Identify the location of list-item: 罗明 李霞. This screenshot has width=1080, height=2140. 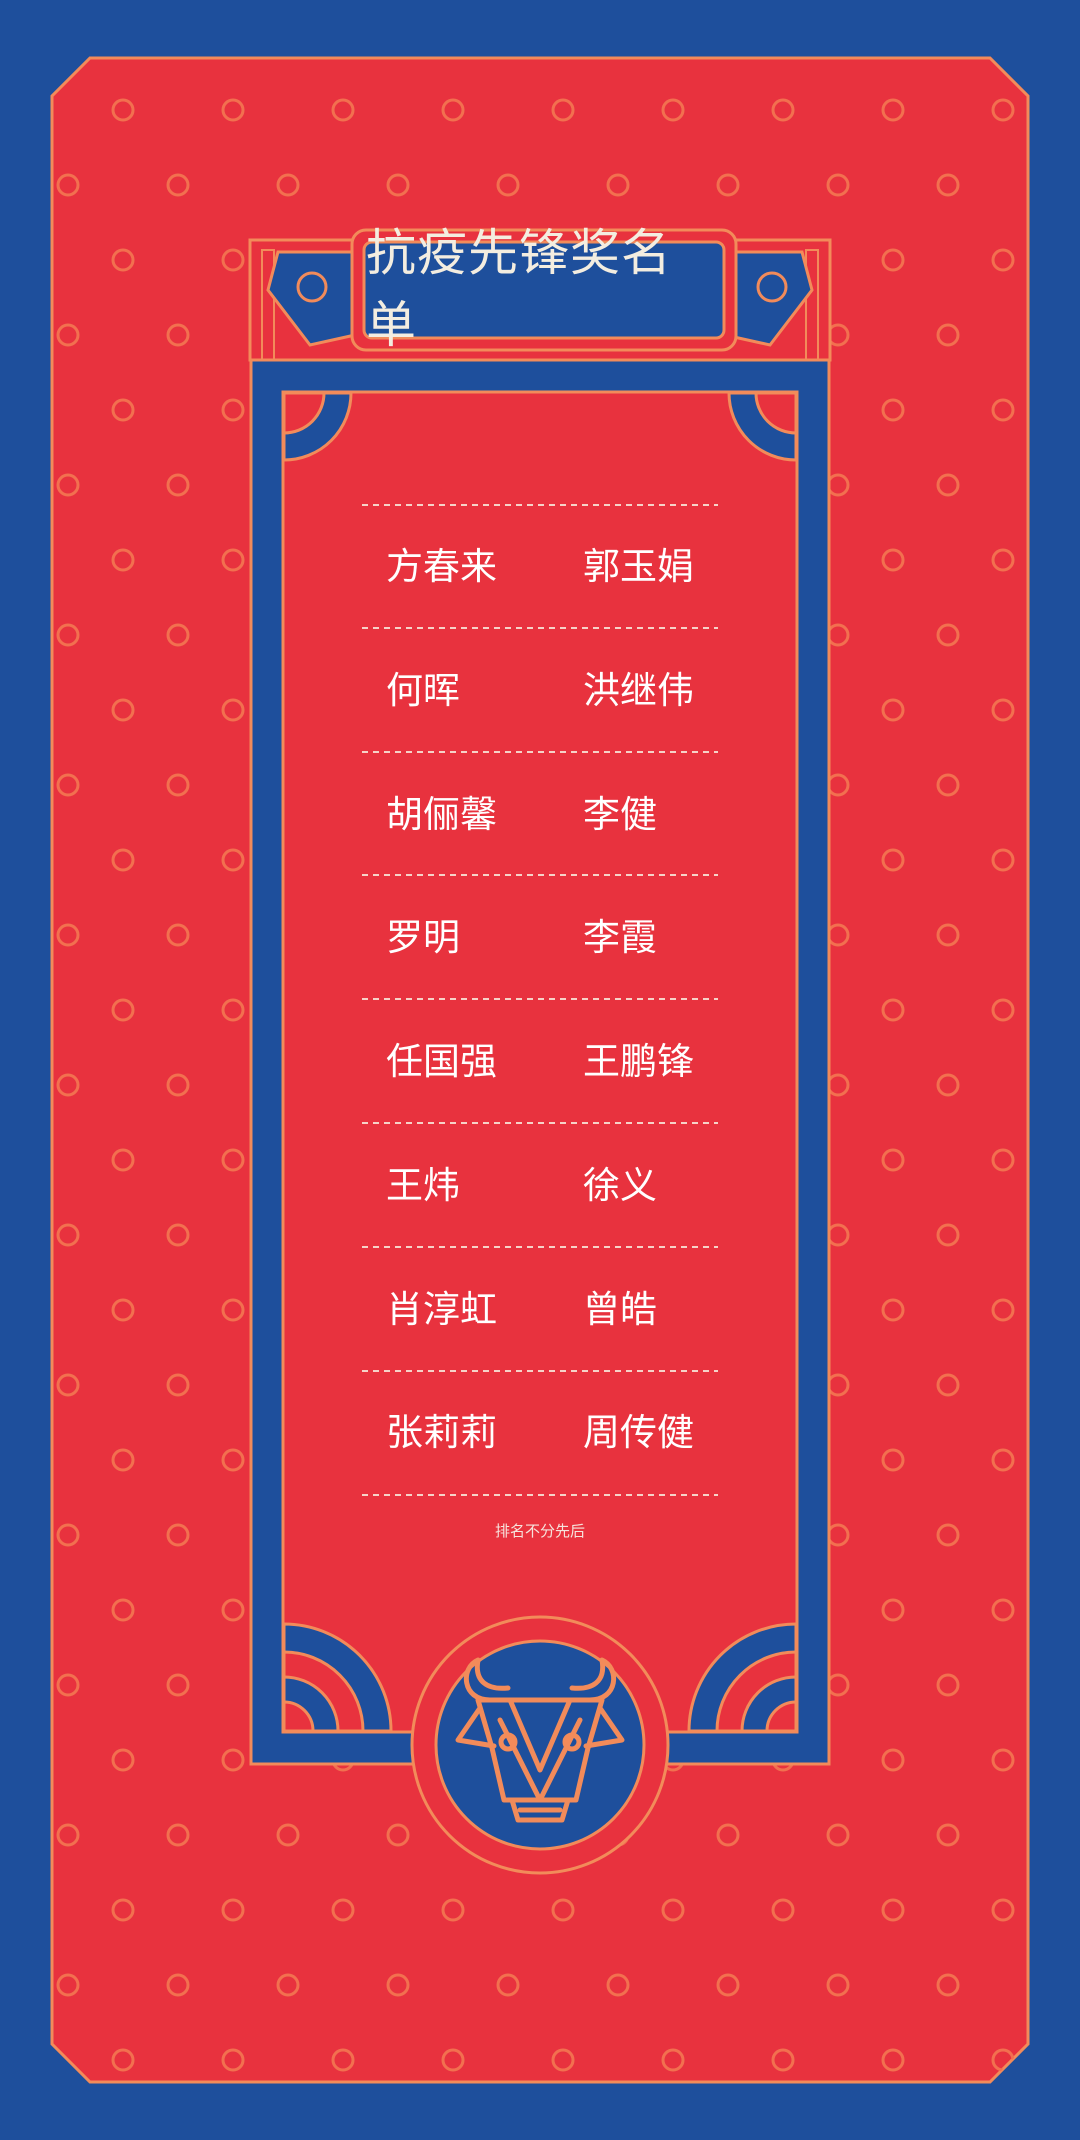
(540, 937).